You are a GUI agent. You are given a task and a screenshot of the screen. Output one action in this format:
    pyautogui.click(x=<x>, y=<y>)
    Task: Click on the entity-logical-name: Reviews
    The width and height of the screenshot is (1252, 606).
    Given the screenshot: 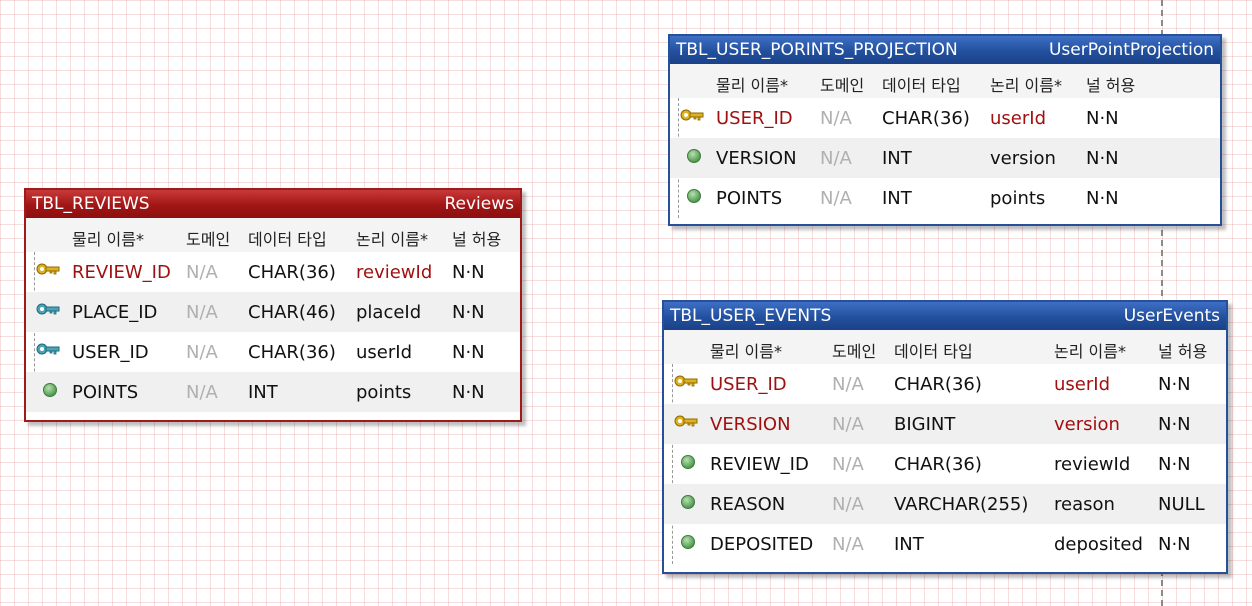 What is the action you would take?
    pyautogui.click(x=479, y=204)
    